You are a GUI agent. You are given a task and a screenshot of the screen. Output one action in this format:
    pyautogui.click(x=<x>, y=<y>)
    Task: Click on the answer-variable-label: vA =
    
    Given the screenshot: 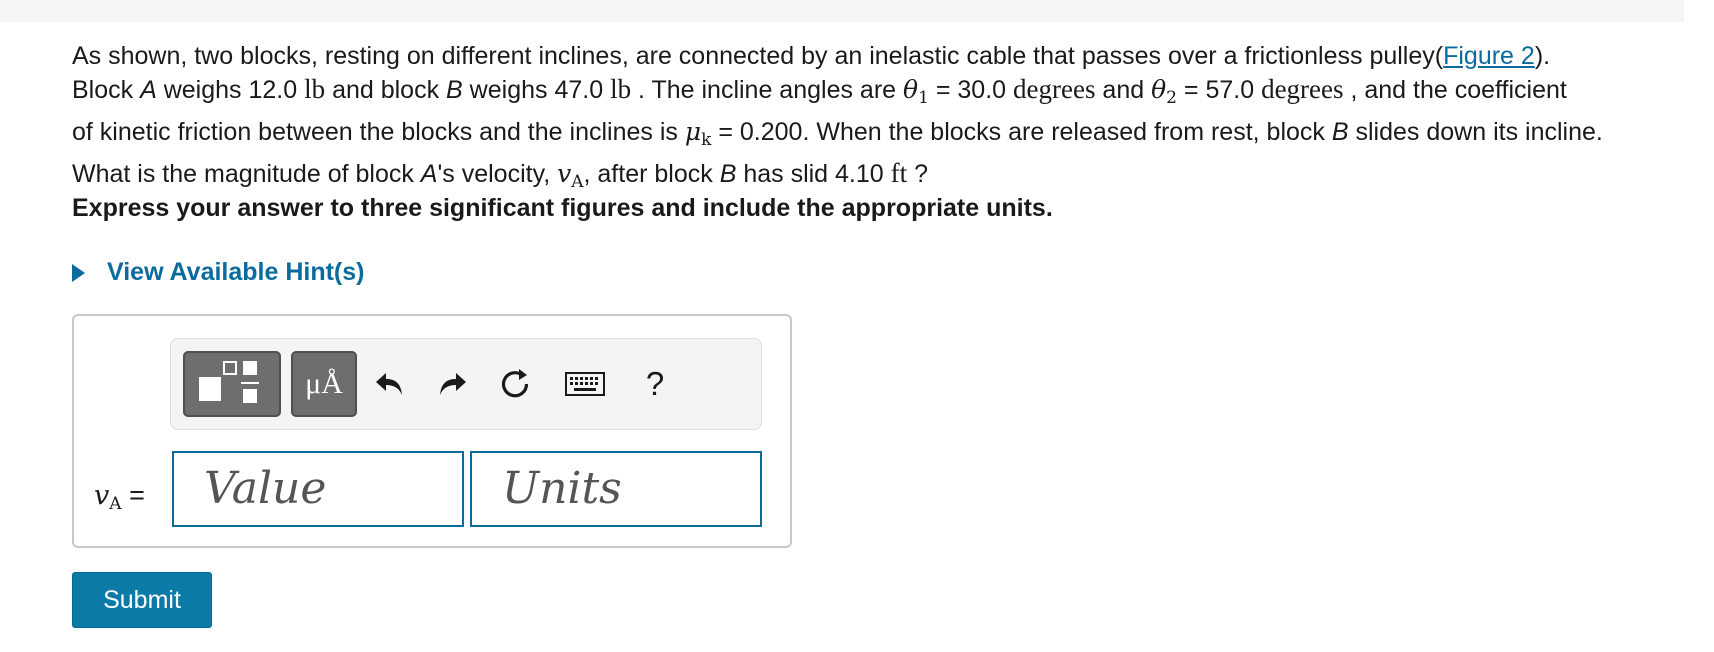 What is the action you would take?
    pyautogui.click(x=119, y=497)
    